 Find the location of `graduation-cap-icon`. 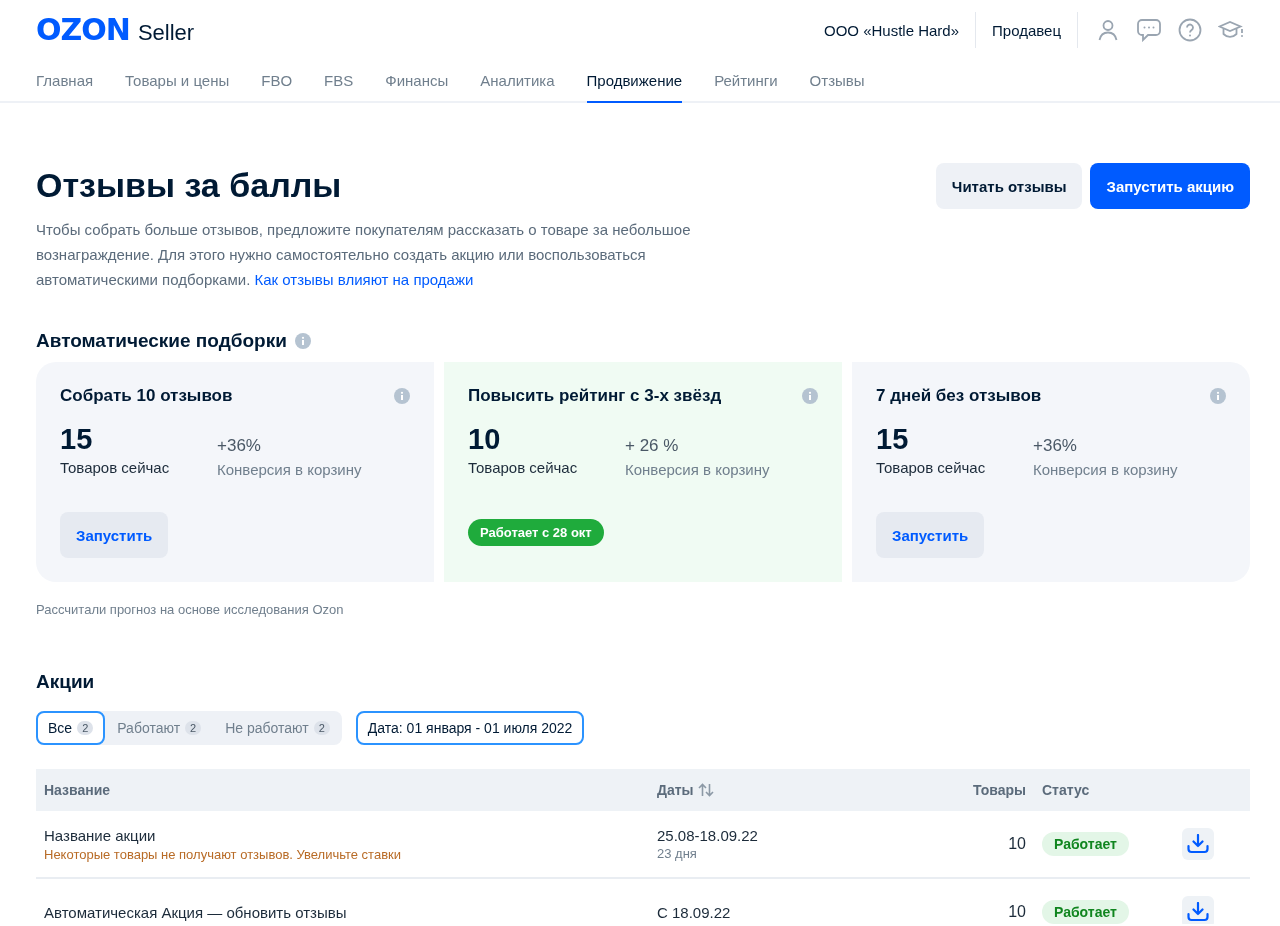

graduation-cap-icon is located at coordinates (1231, 30).